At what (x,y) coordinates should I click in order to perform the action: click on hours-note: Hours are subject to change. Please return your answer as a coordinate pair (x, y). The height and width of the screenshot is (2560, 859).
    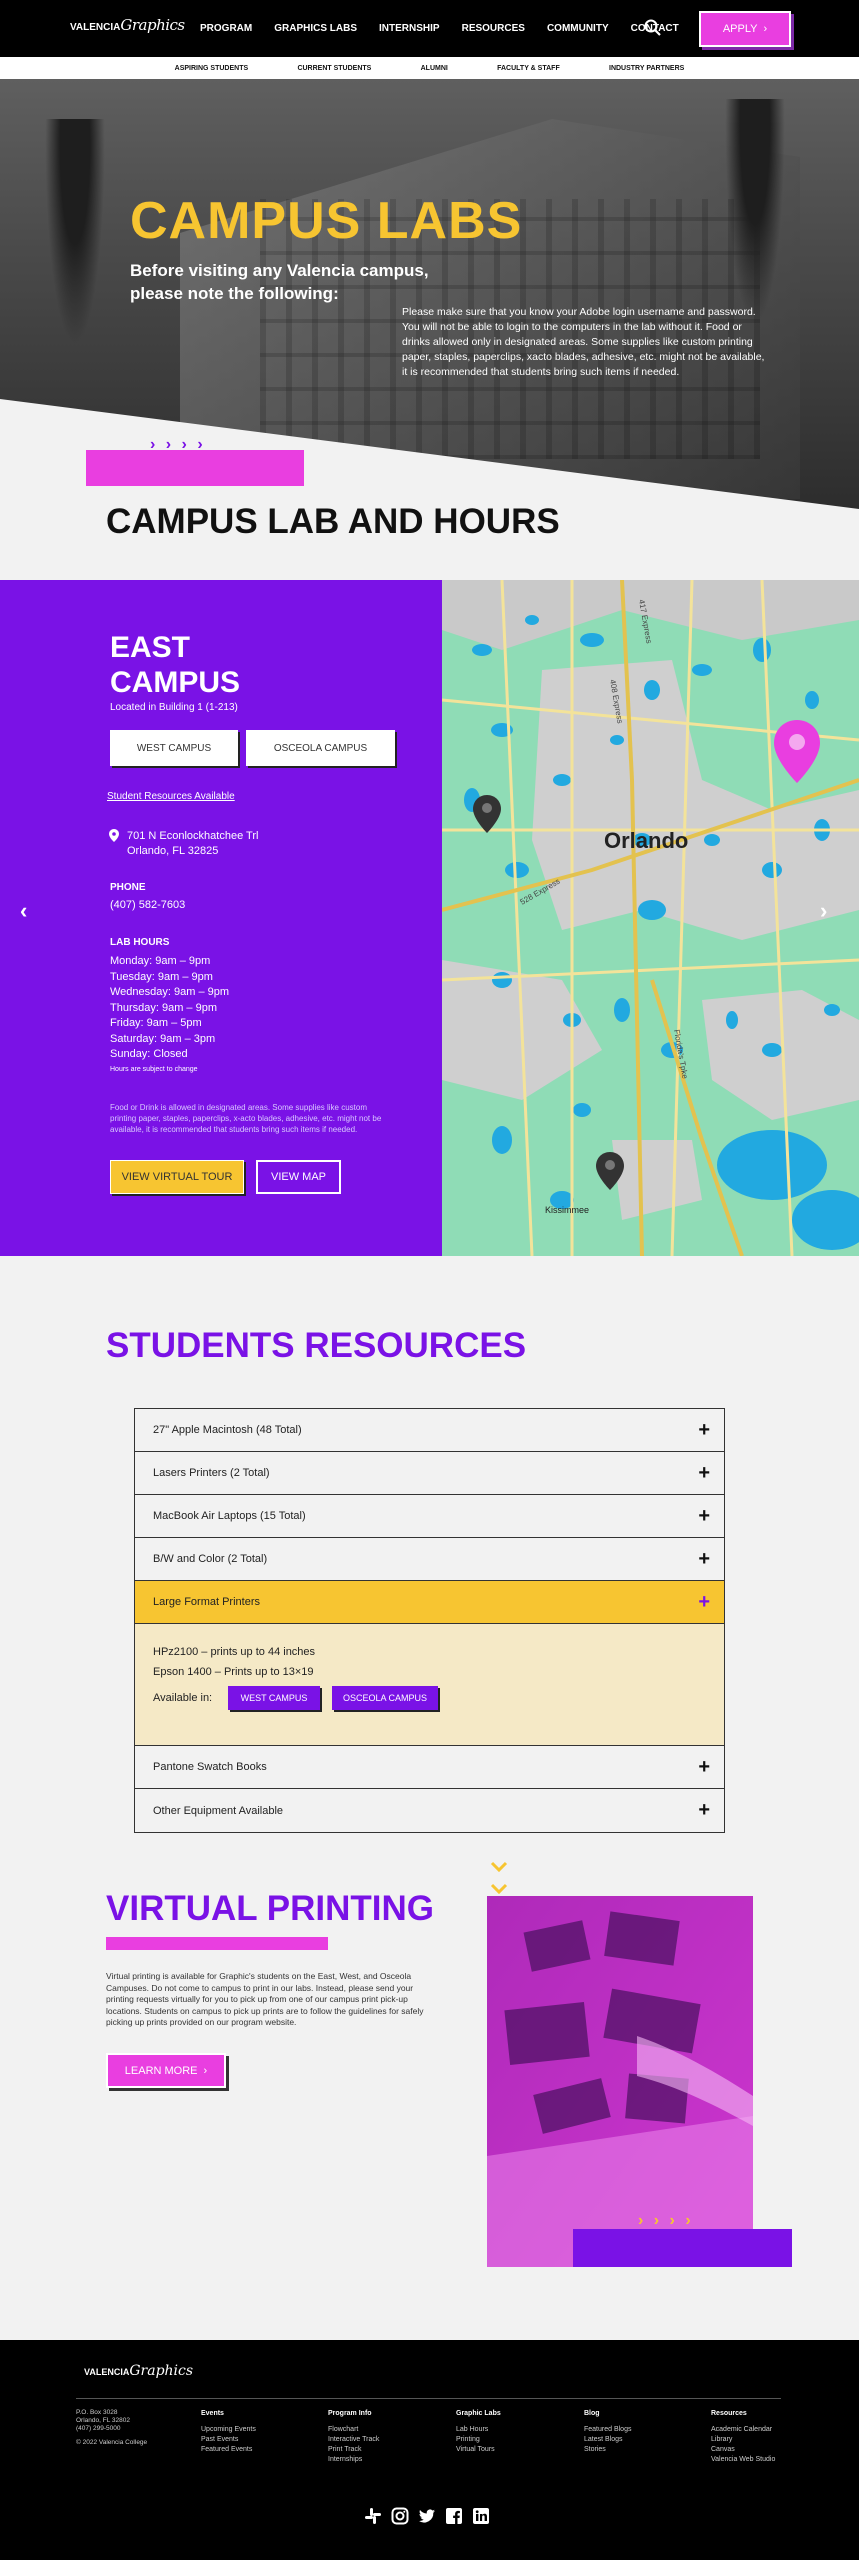
    Looking at the image, I should click on (154, 1069).